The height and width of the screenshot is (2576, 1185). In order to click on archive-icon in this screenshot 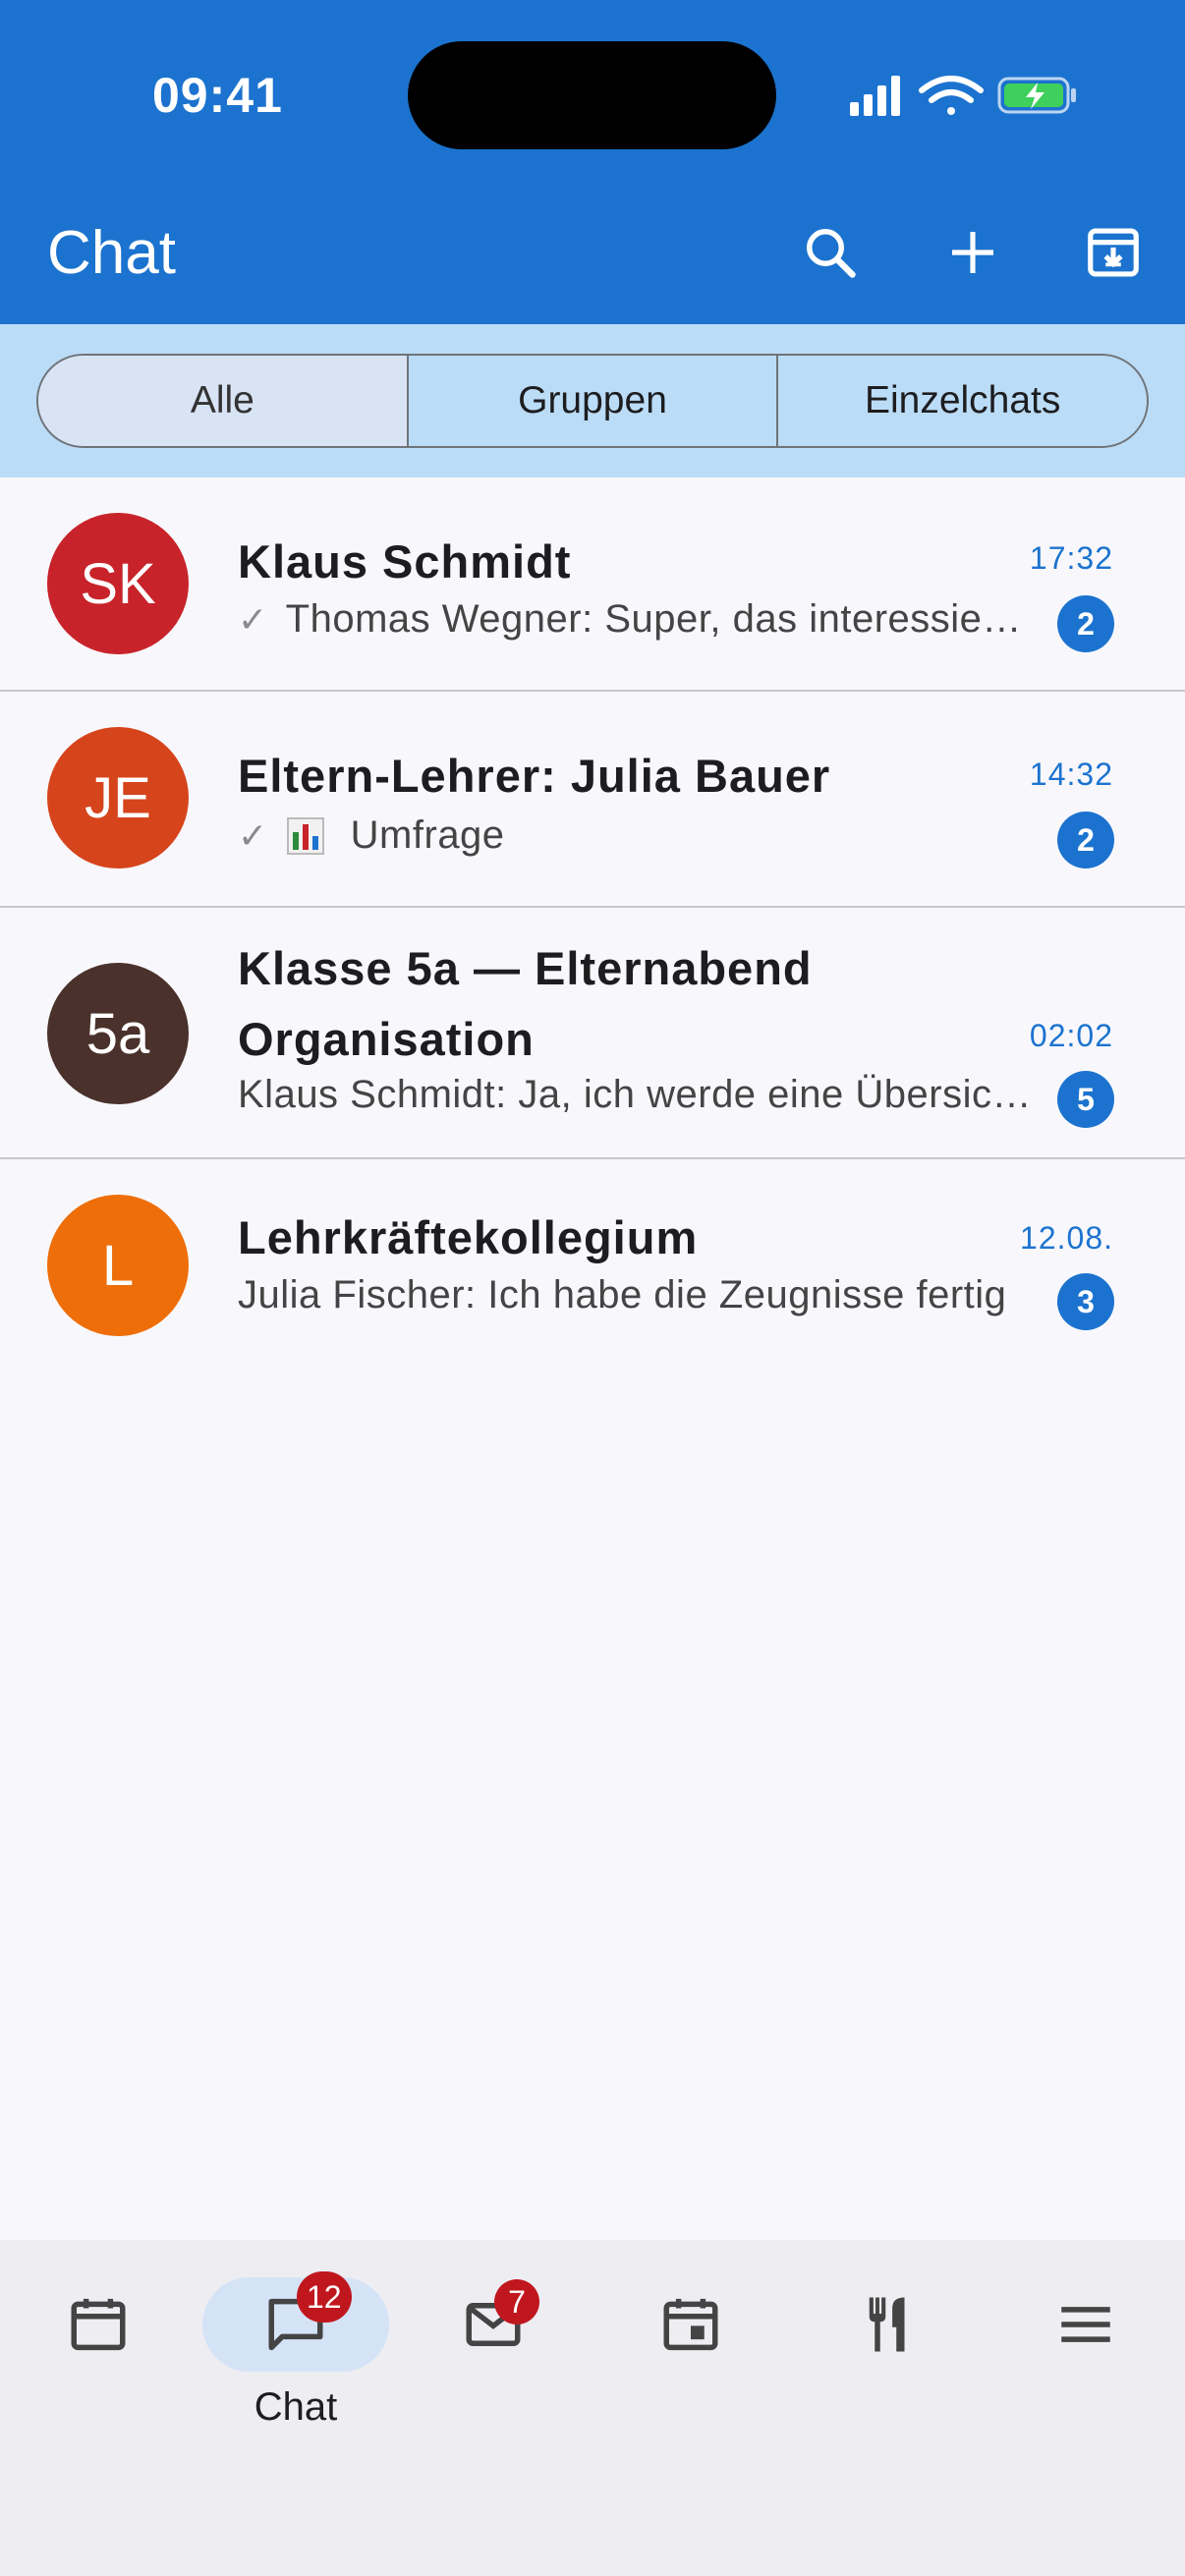, I will do `click(1114, 252)`.